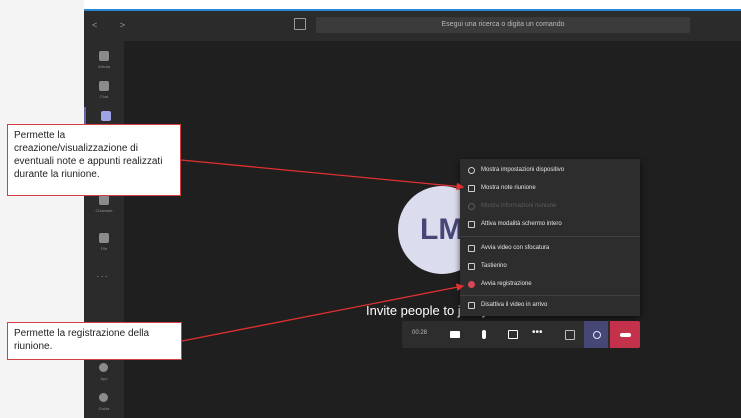 Image resolution: width=741 pixels, height=418 pixels. What do you see at coordinates (503, 25) in the screenshot?
I see `search-input: Esegui una ricerca o digita un comando` at bounding box center [503, 25].